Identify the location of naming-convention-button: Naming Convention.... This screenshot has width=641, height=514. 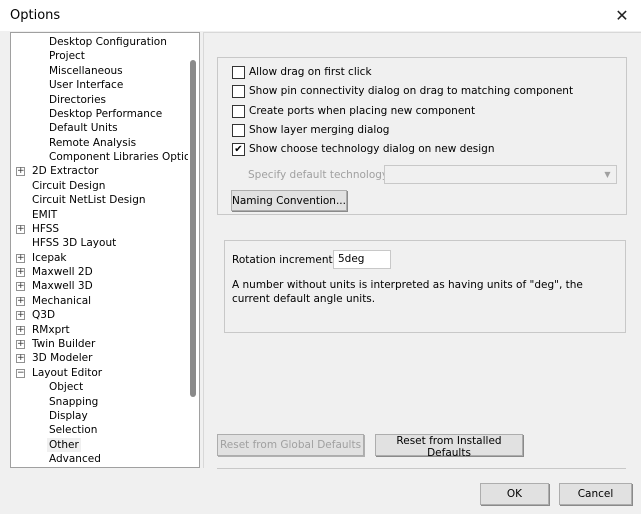
(289, 200).